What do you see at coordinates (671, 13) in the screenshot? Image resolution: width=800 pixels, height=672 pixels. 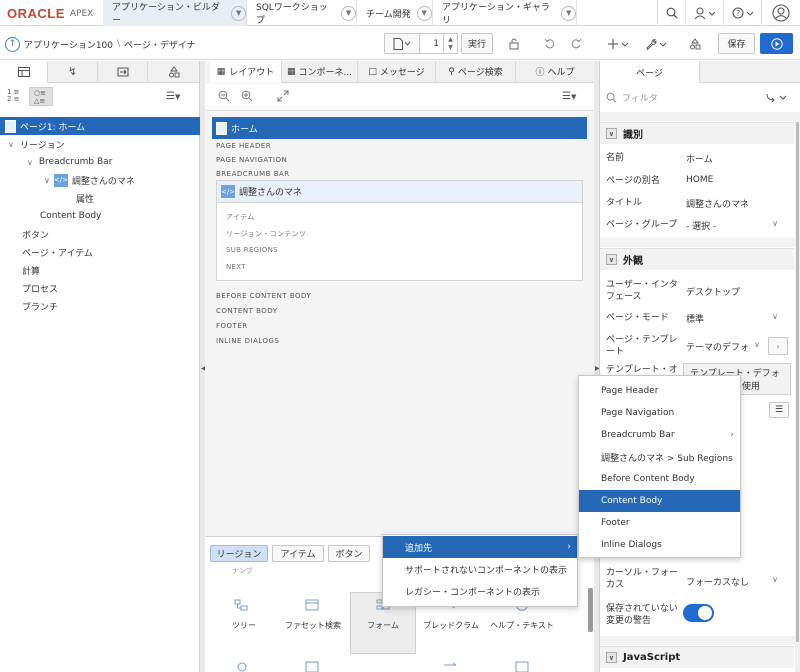 I see `search-icon` at bounding box center [671, 13].